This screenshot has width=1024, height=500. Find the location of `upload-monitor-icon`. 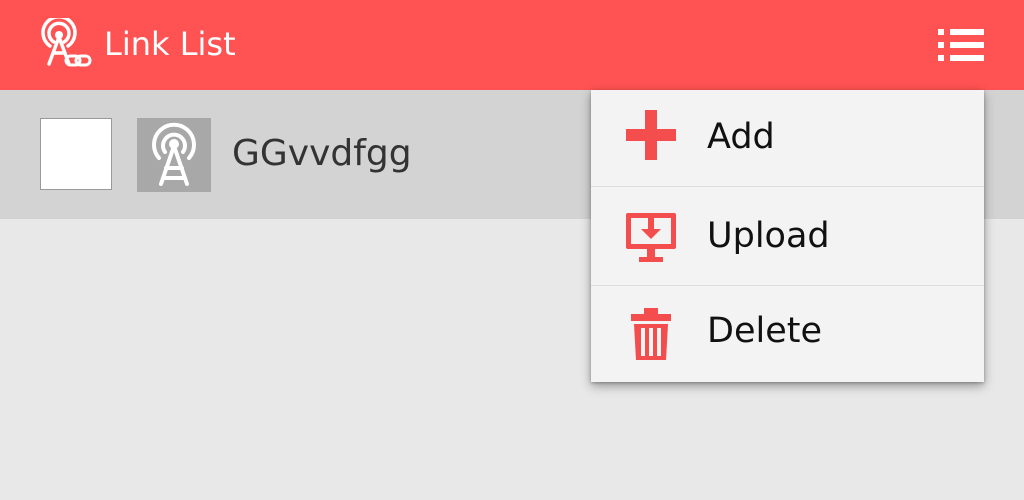

upload-monitor-icon is located at coordinates (651, 237).